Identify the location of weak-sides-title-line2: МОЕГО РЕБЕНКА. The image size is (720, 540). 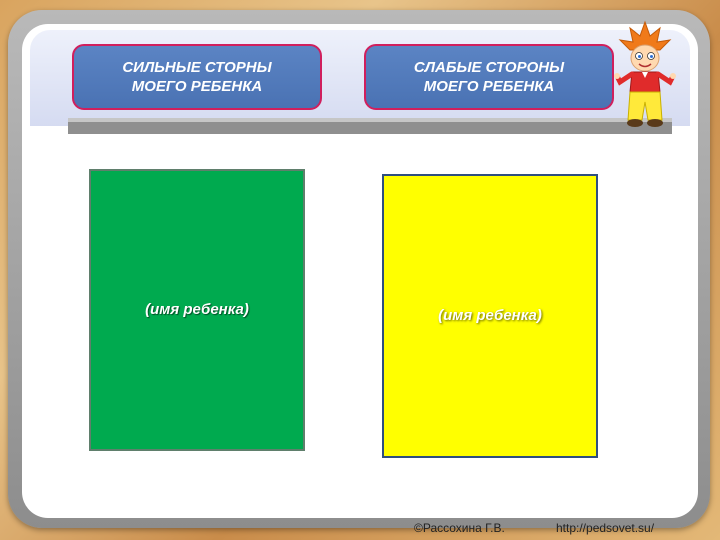
(489, 86).